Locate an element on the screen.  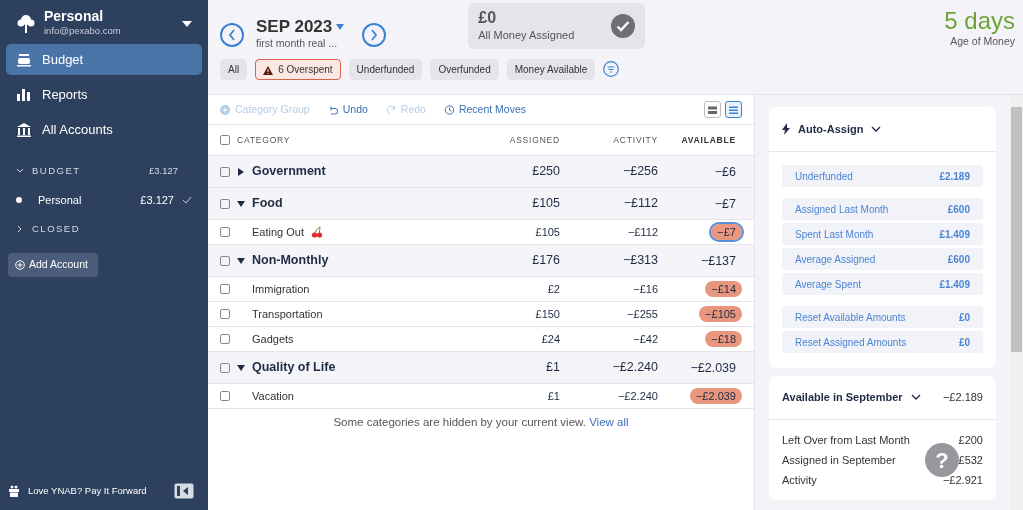
age-of-money-label: Age of Money is located at coordinates (982, 41).